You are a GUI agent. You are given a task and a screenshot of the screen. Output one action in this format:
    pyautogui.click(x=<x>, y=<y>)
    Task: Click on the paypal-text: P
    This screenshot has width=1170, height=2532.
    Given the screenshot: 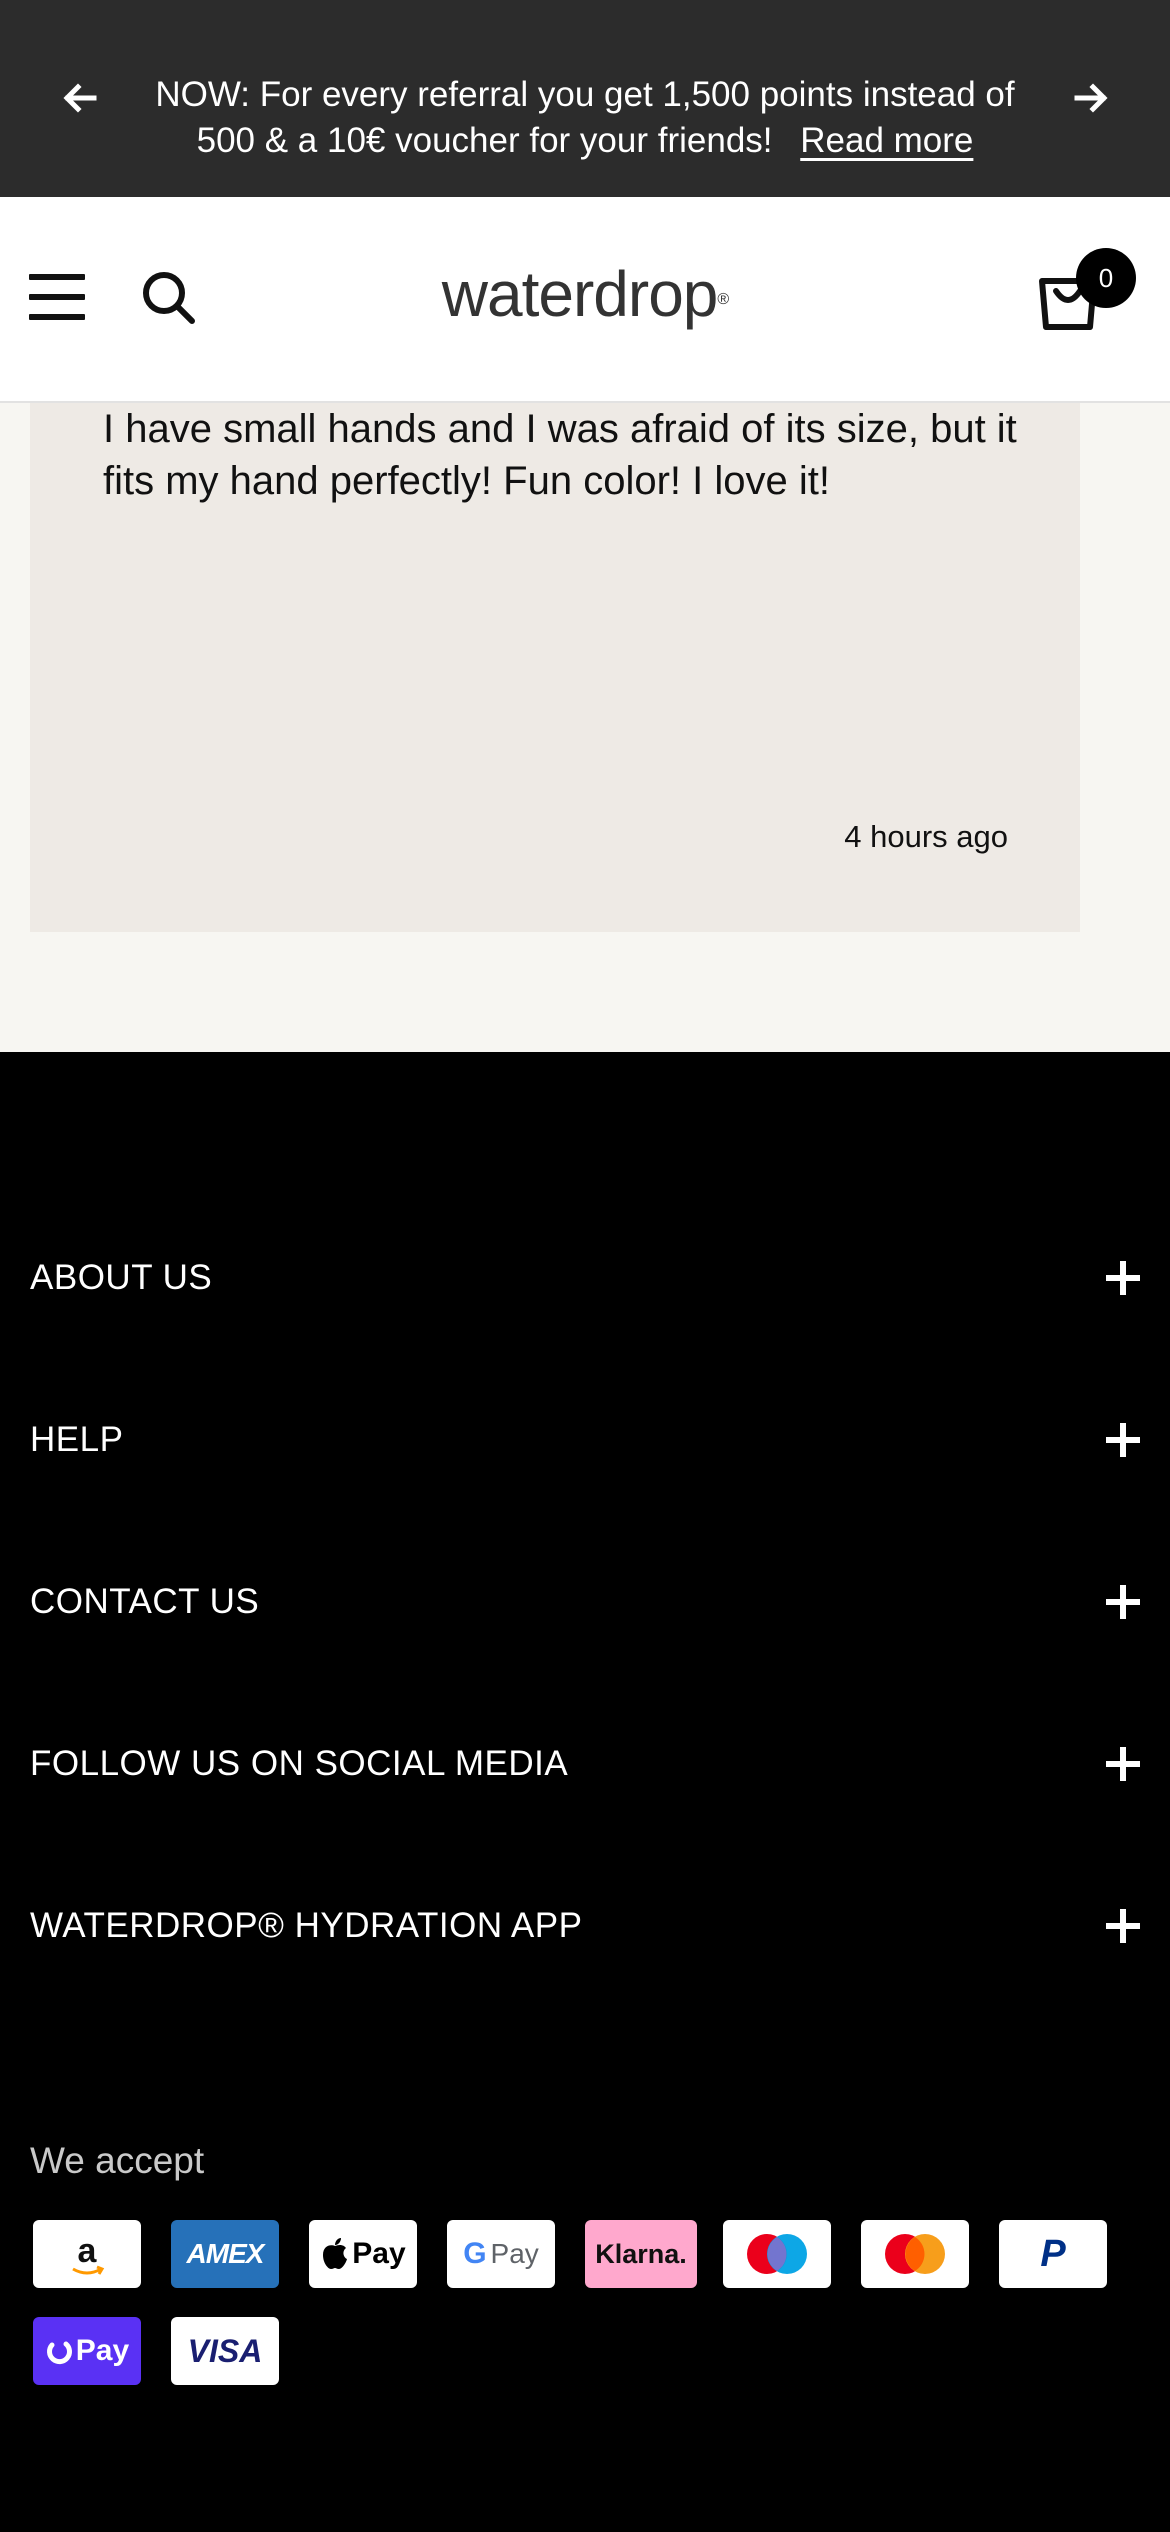 What is the action you would take?
    pyautogui.click(x=1053, y=2253)
    